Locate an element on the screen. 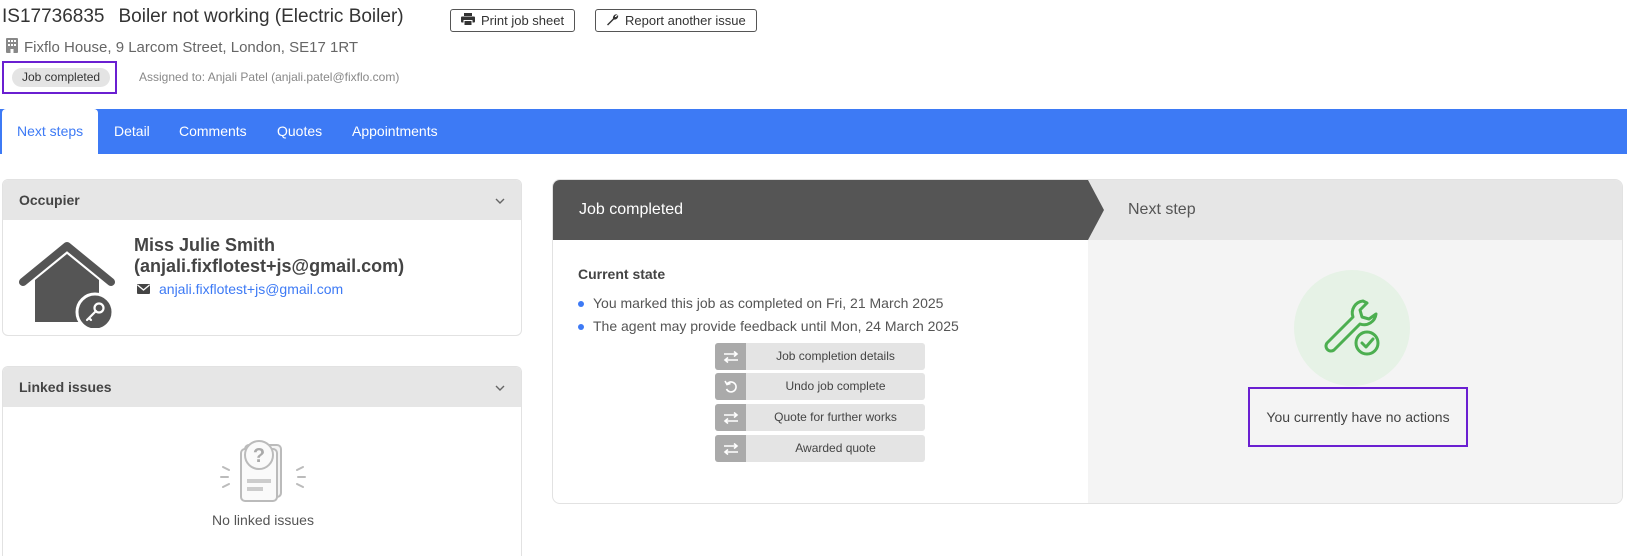  undo-job-complete-label: Undo job complete is located at coordinates (835, 386).